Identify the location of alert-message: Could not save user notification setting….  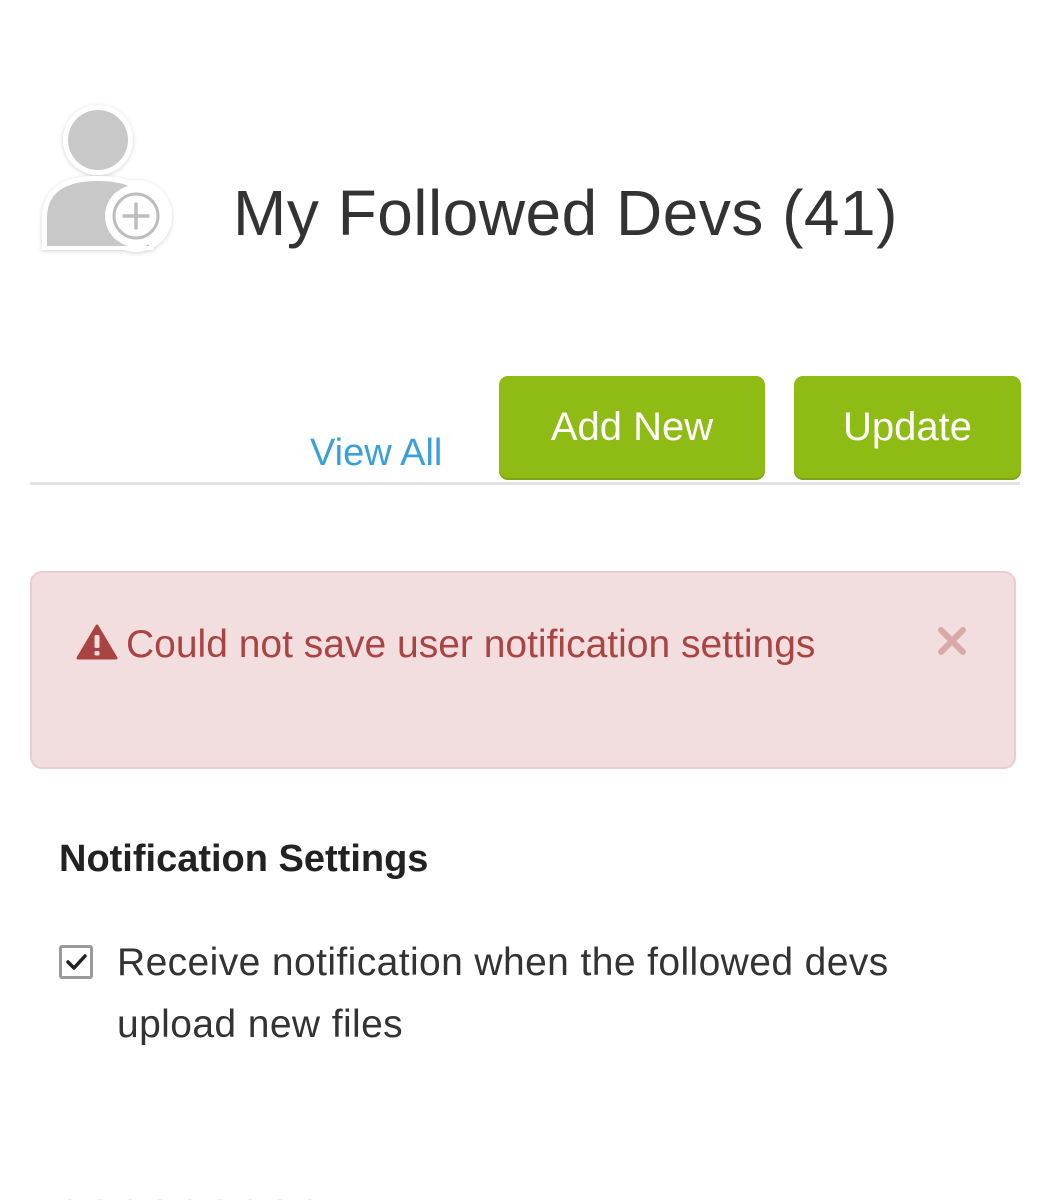
(471, 644).